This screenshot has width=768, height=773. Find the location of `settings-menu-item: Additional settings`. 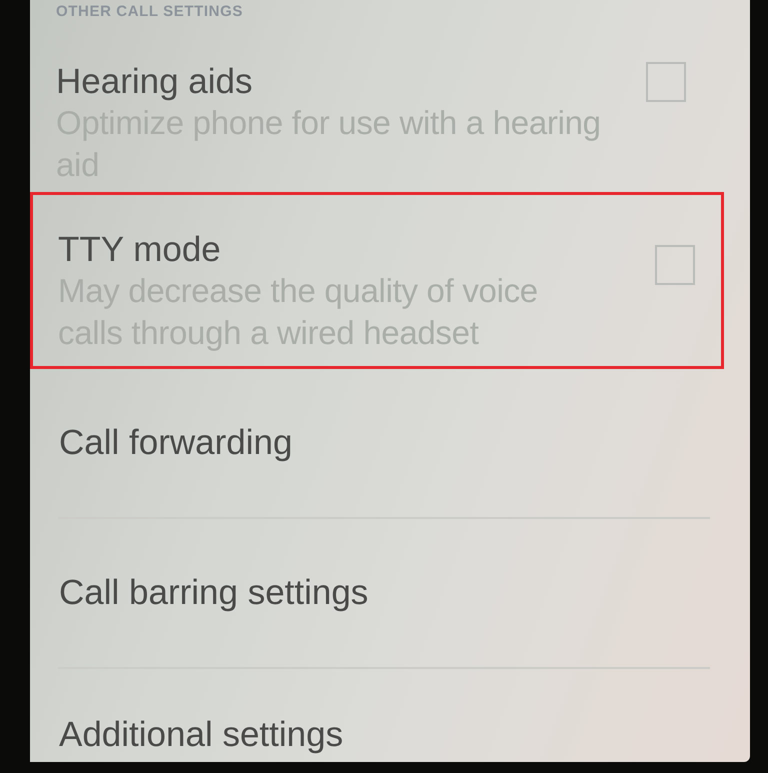

settings-menu-item: Additional settings is located at coordinates (198, 714).